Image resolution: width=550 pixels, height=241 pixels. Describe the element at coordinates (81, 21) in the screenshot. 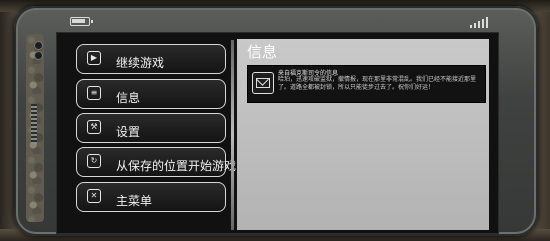

I see `battery-icon` at that location.